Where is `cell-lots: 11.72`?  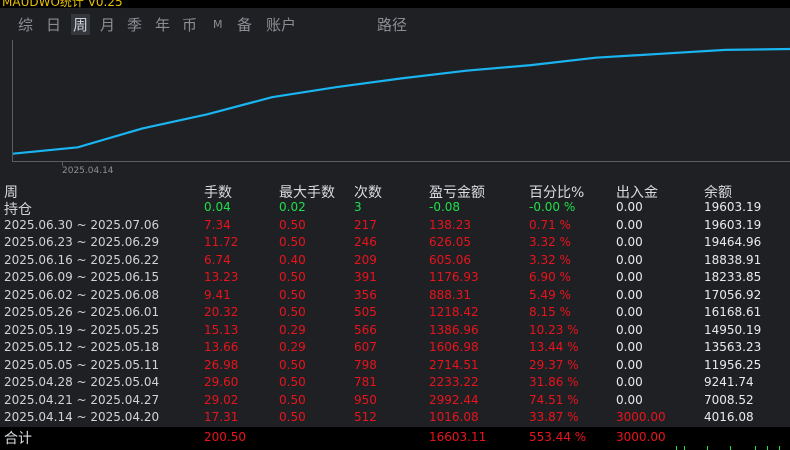
cell-lots: 11.72 is located at coordinates (221, 242).